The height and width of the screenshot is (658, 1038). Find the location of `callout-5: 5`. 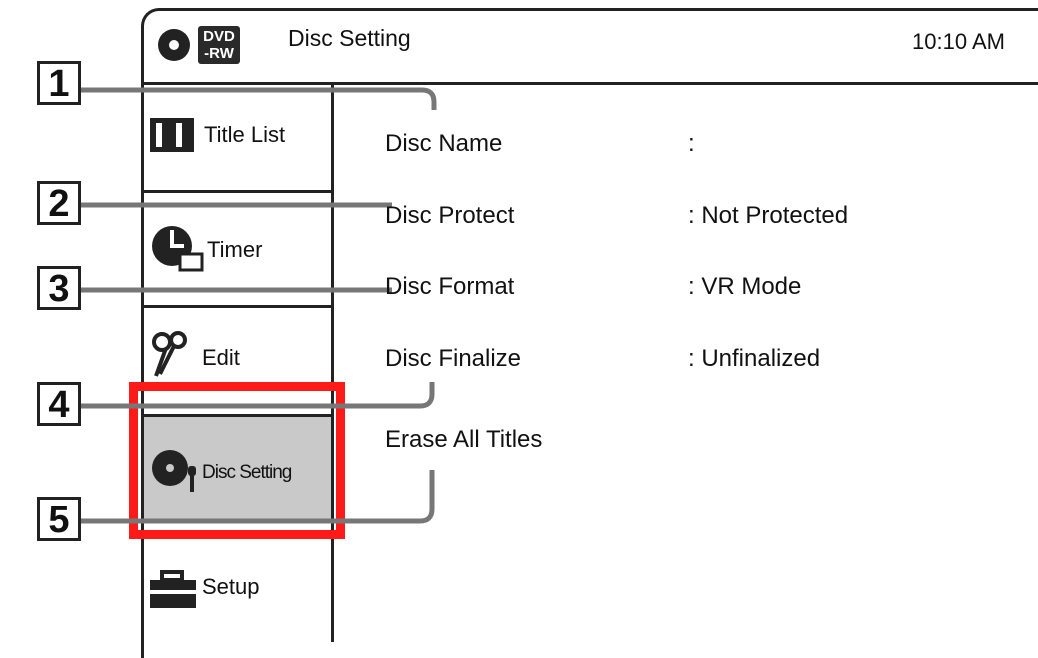

callout-5: 5 is located at coordinates (59, 519).